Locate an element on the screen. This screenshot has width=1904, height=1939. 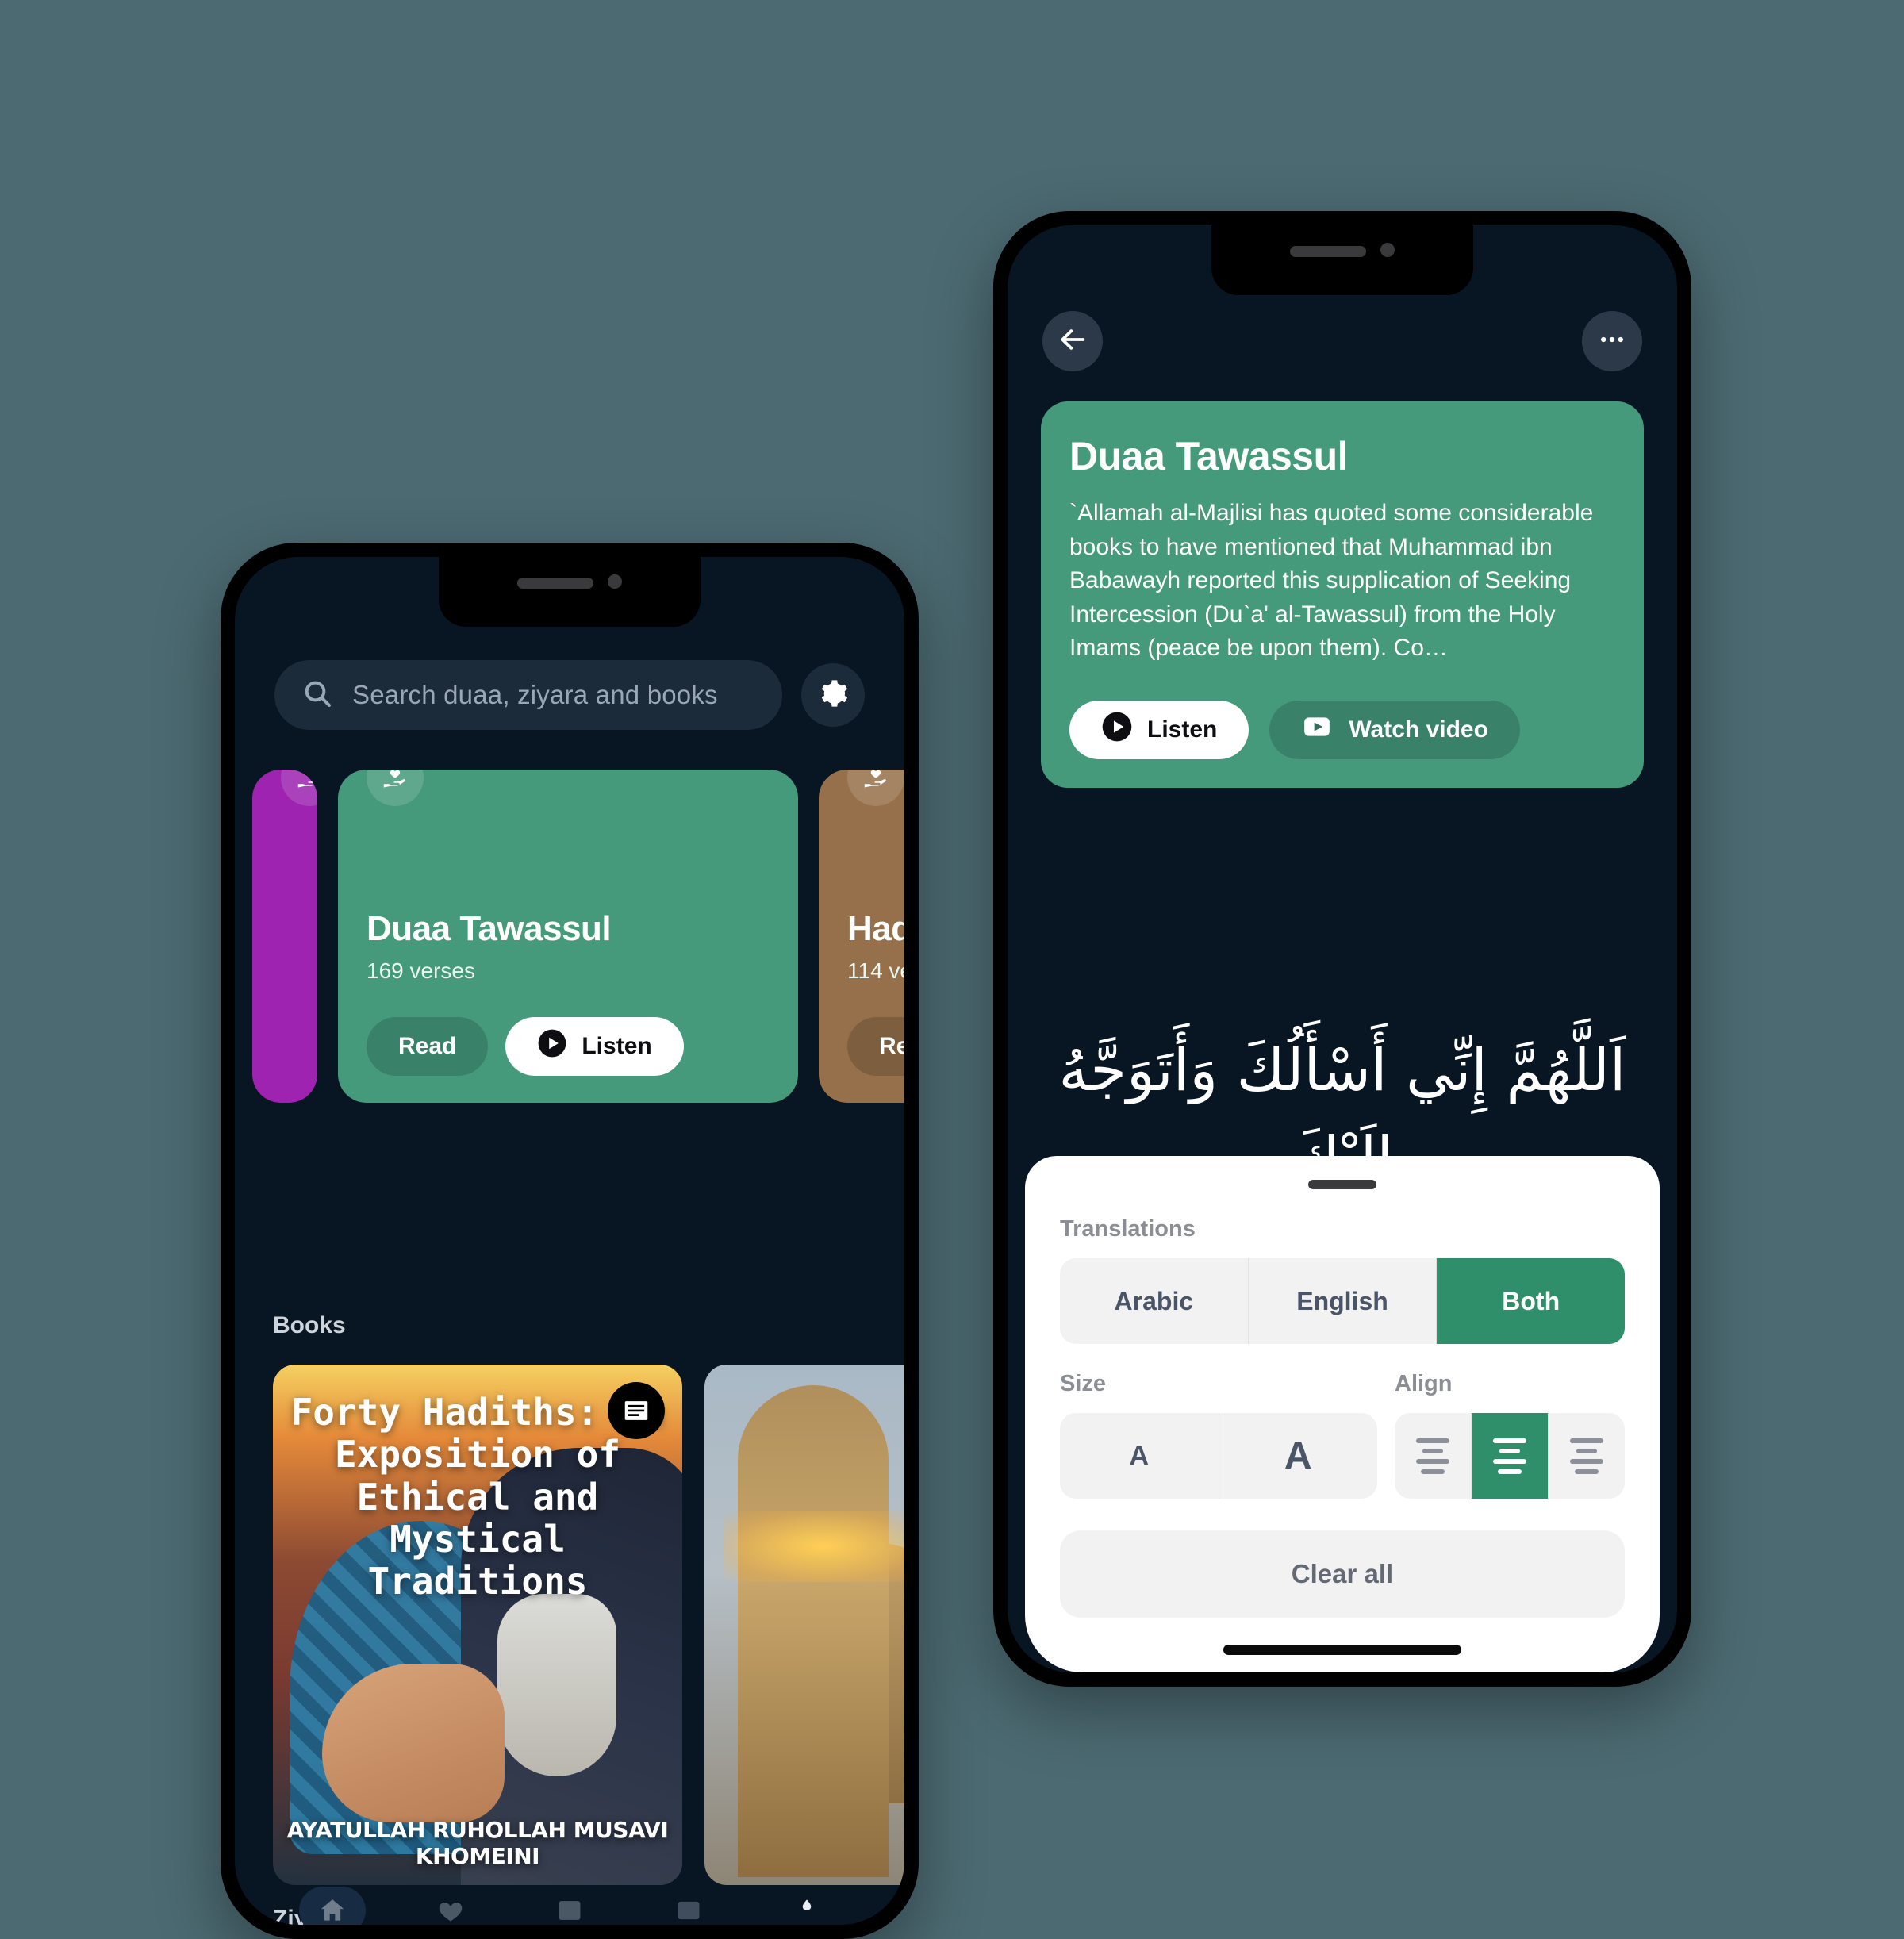
gear-icon is located at coordinates (833, 695).